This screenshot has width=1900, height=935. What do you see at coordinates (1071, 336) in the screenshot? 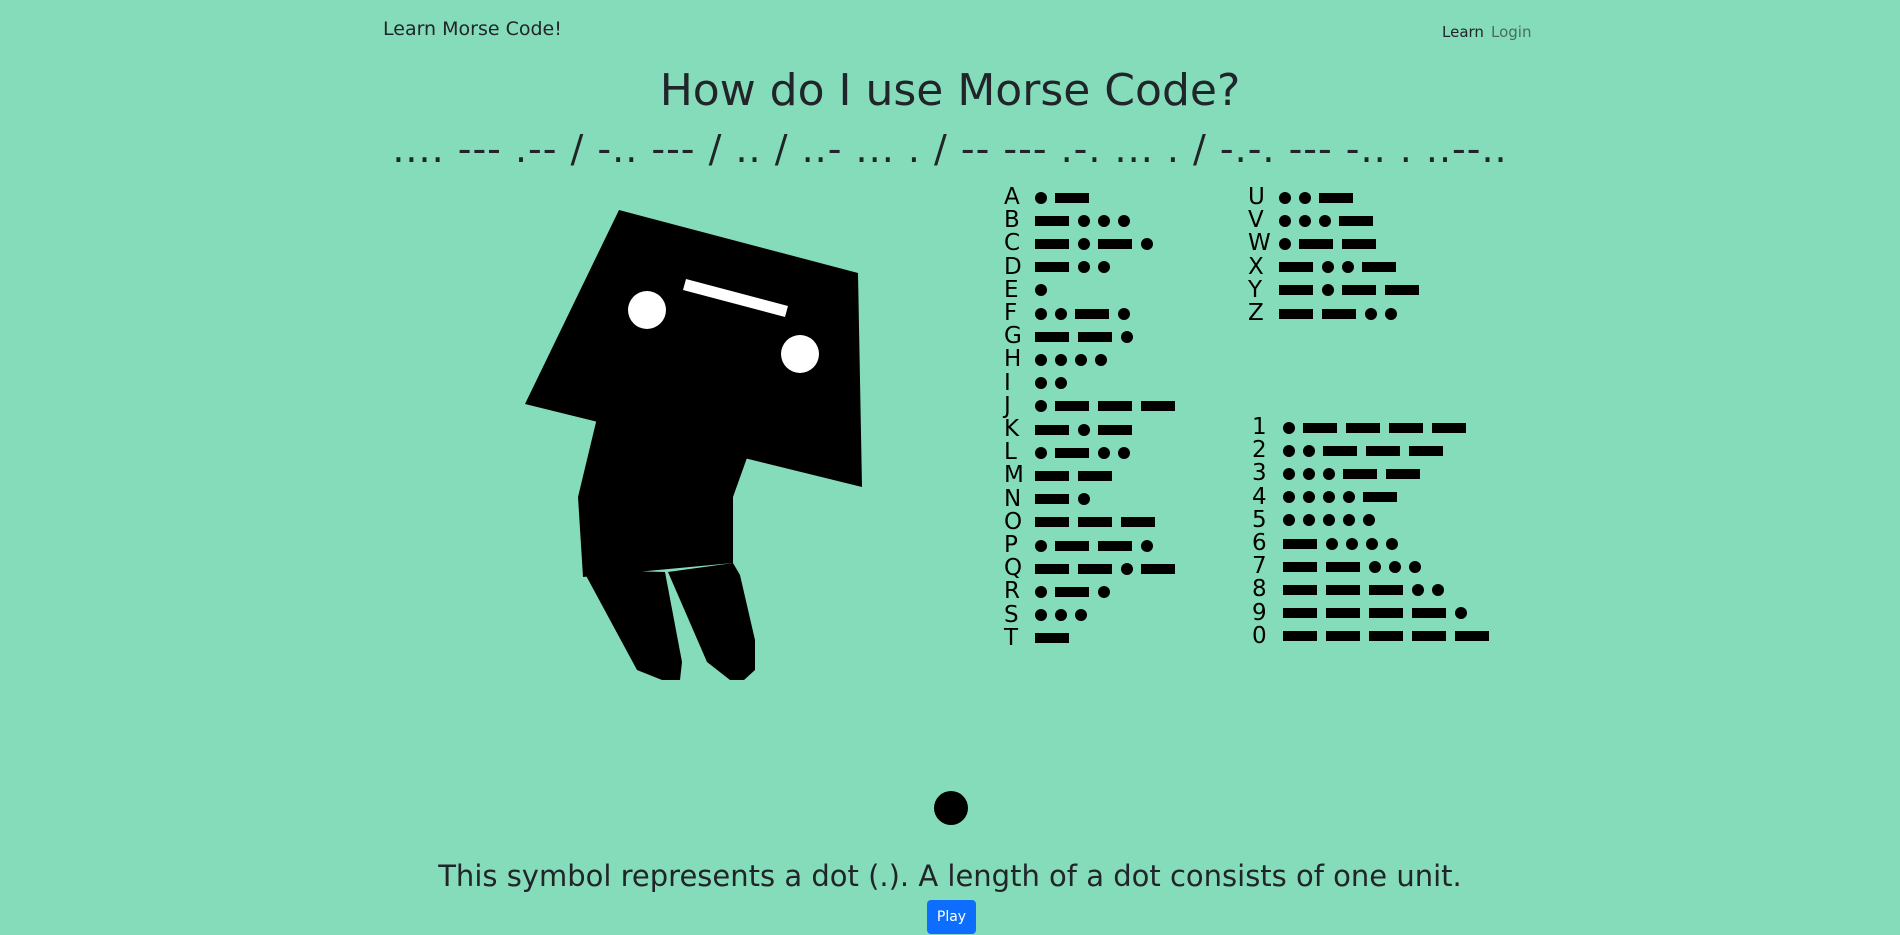
I see `morse-row-g: G` at bounding box center [1071, 336].